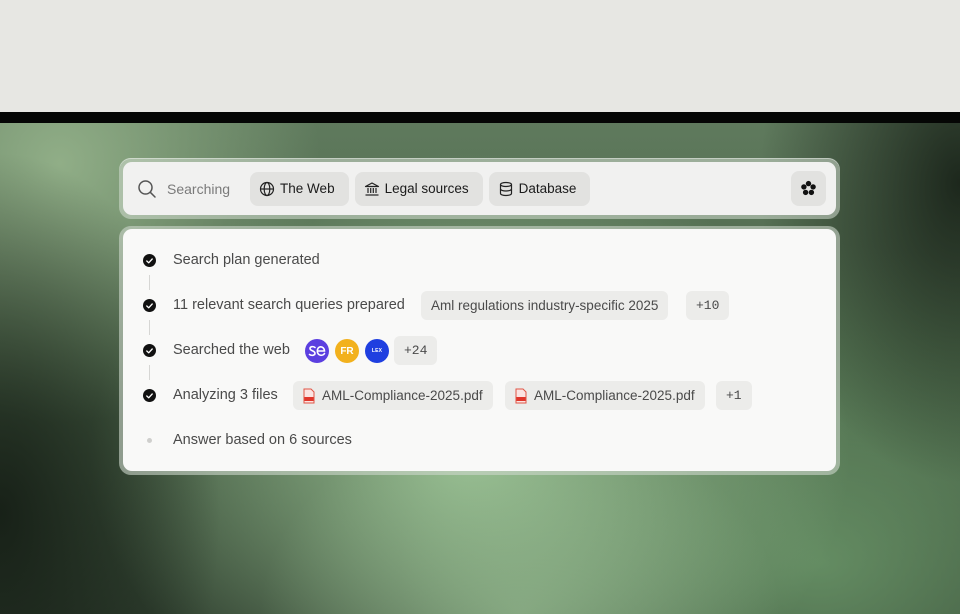 The width and height of the screenshot is (960, 614). Describe the element at coordinates (147, 189) in the screenshot. I see `search-icon` at that location.